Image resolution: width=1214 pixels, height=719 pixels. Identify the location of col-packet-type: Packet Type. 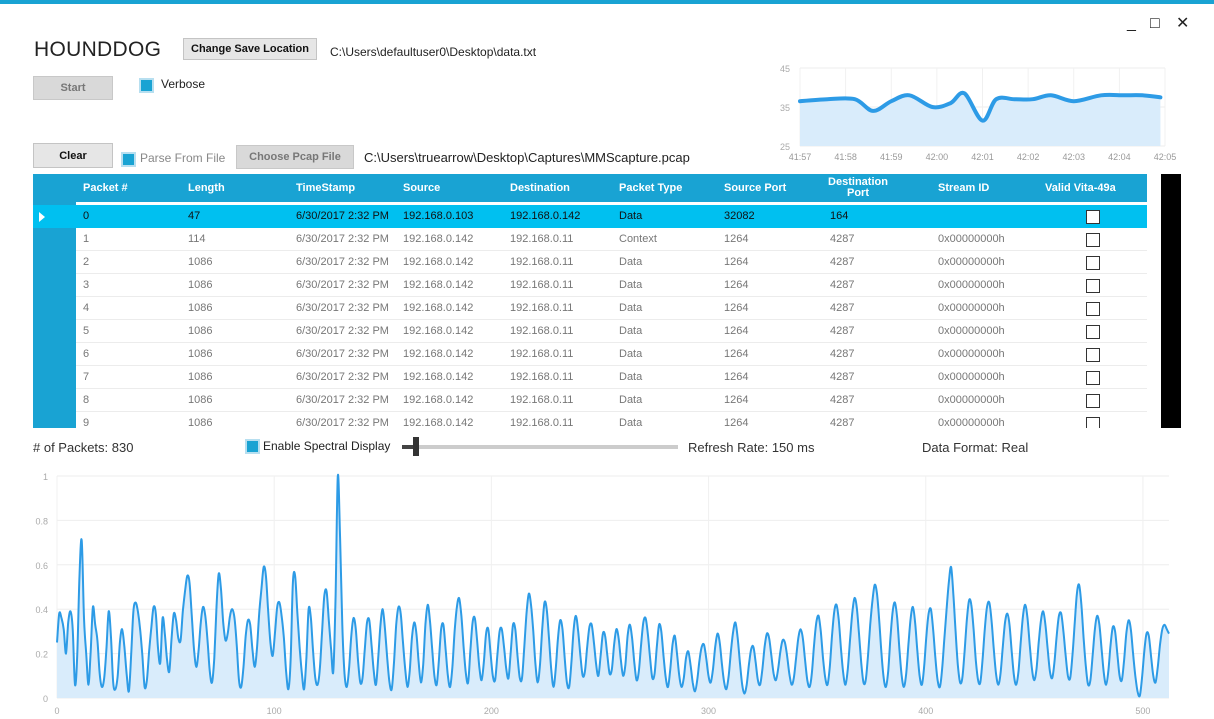
(650, 188).